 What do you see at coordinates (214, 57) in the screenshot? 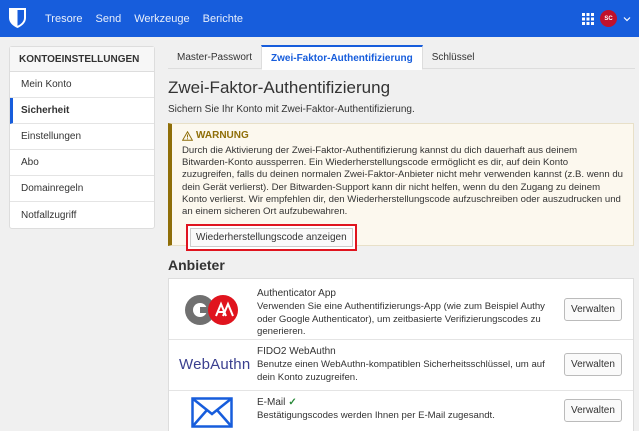
I see `tab-master-passwort: Master-Passwort` at bounding box center [214, 57].